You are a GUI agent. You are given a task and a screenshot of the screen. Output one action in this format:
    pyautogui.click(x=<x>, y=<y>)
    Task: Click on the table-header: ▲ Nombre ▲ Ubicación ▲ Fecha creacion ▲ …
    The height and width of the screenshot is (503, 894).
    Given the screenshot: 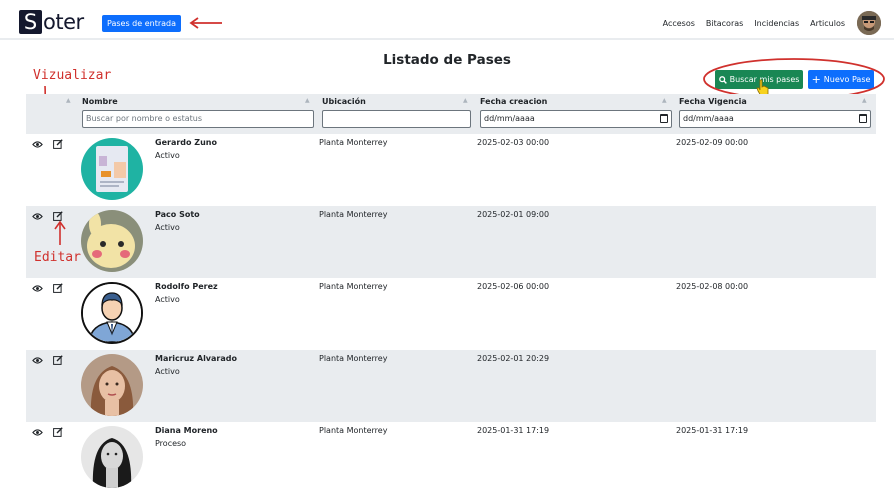 What is the action you would take?
    pyautogui.click(x=451, y=114)
    